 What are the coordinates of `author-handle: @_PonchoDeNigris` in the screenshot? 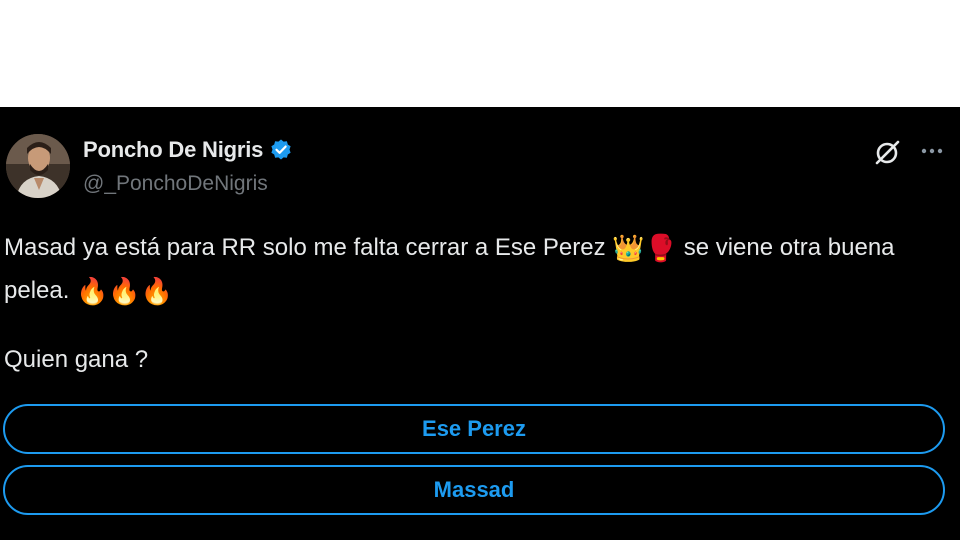 It's located at (175, 184).